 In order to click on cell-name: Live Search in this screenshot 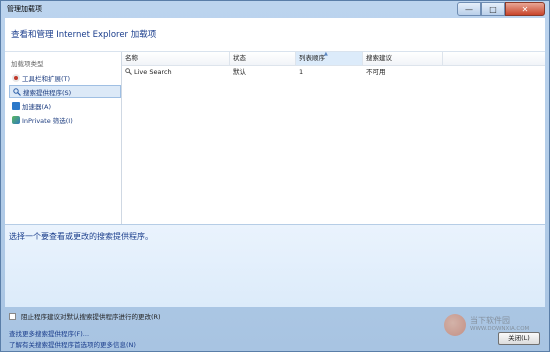, I will do `click(177, 72)`.